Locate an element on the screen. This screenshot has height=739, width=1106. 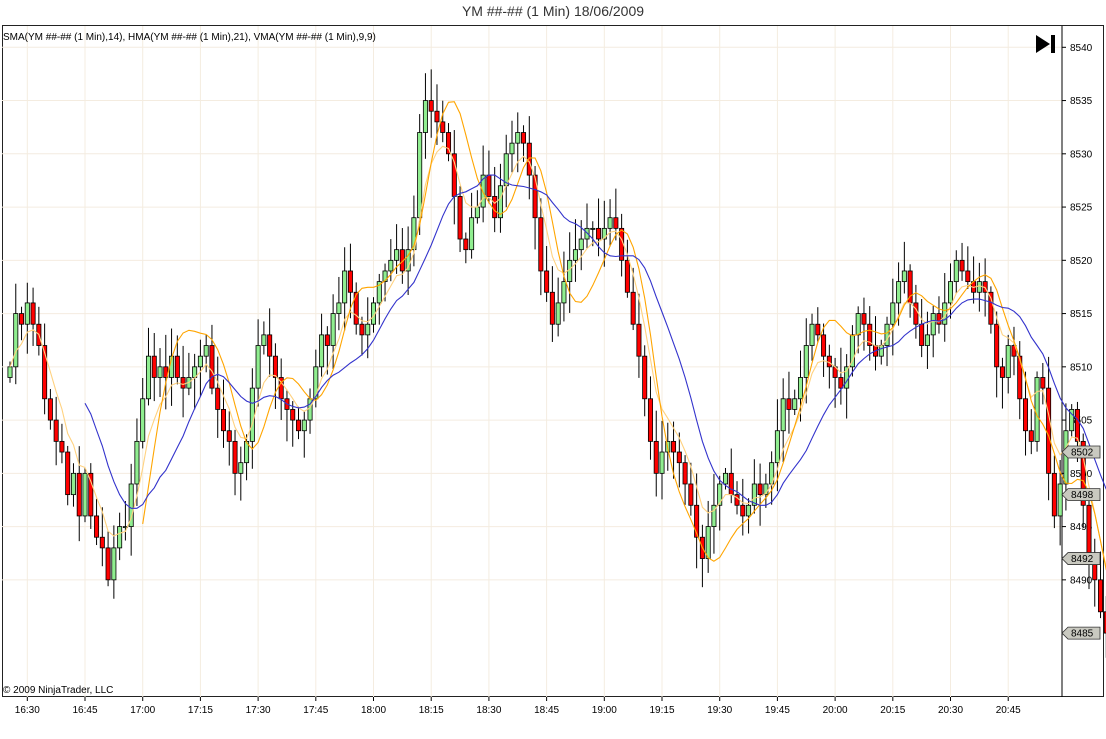
price-tag-label: 8502 is located at coordinates (1082, 453).